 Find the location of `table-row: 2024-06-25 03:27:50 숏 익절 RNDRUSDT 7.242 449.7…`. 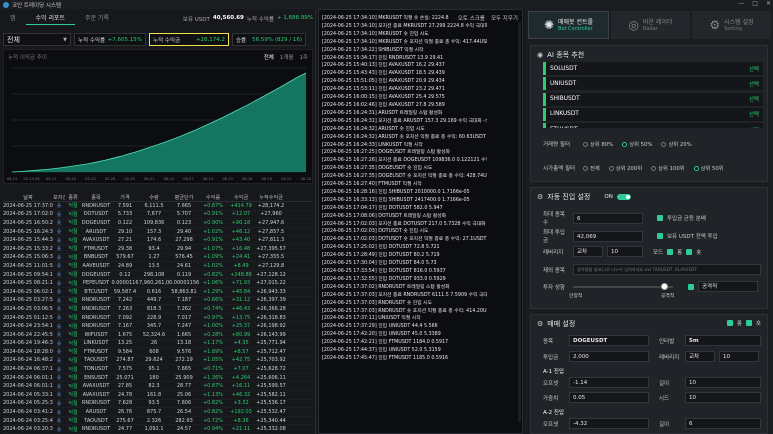

table-row: 2024-06-25 03:27:50 숏 익절 RNDRUSDT 7.242 449.7… is located at coordinates (158, 301).